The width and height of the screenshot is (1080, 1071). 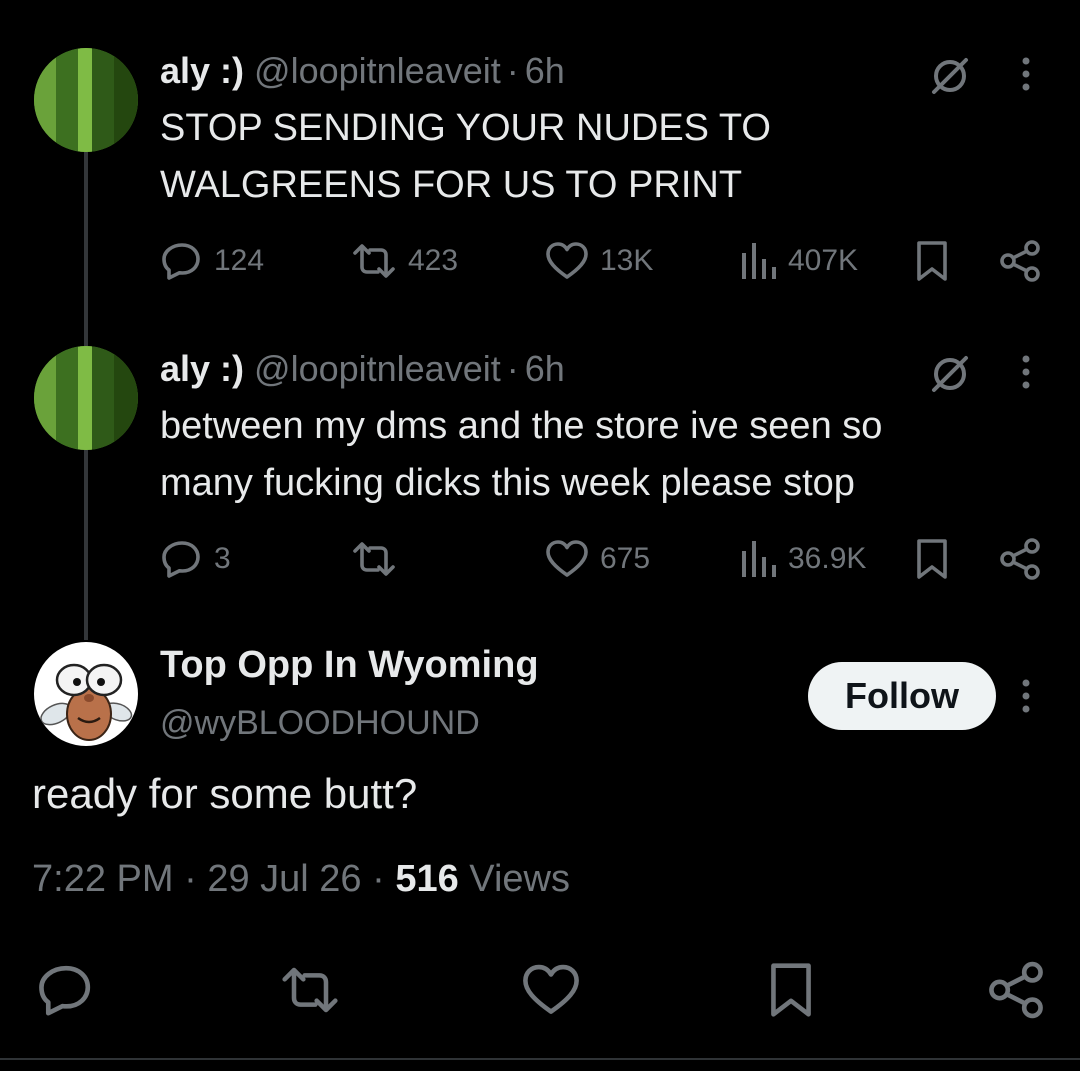 What do you see at coordinates (627, 260) in the screenshot?
I see `like-count: 13K` at bounding box center [627, 260].